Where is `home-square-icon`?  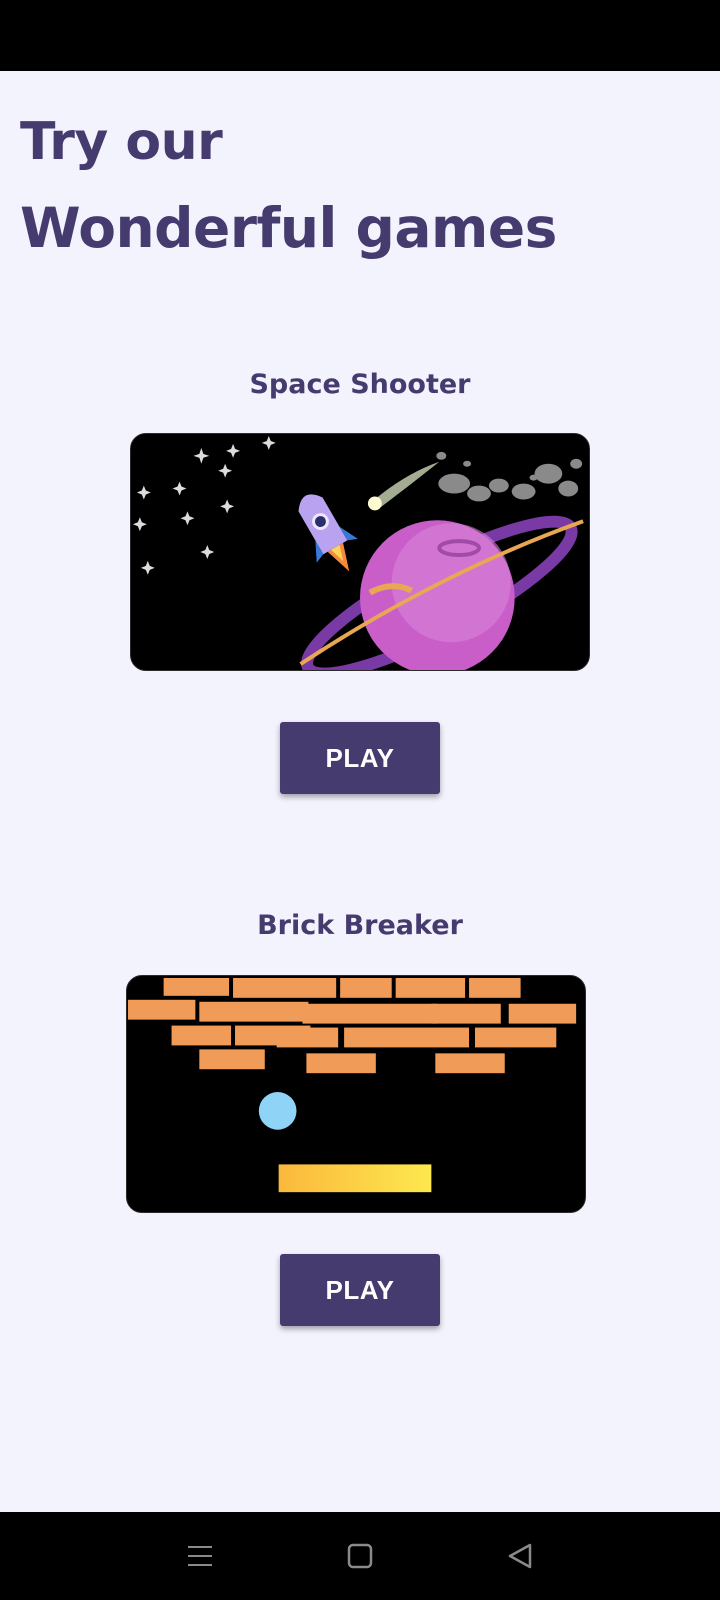
home-square-icon is located at coordinates (360, 1556).